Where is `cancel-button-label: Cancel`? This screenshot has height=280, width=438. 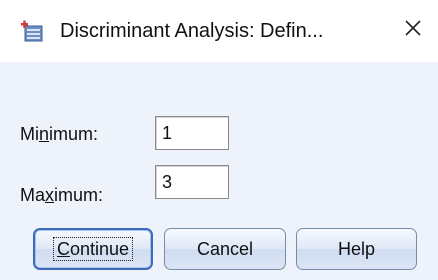 cancel-button-label: Cancel is located at coordinates (225, 248).